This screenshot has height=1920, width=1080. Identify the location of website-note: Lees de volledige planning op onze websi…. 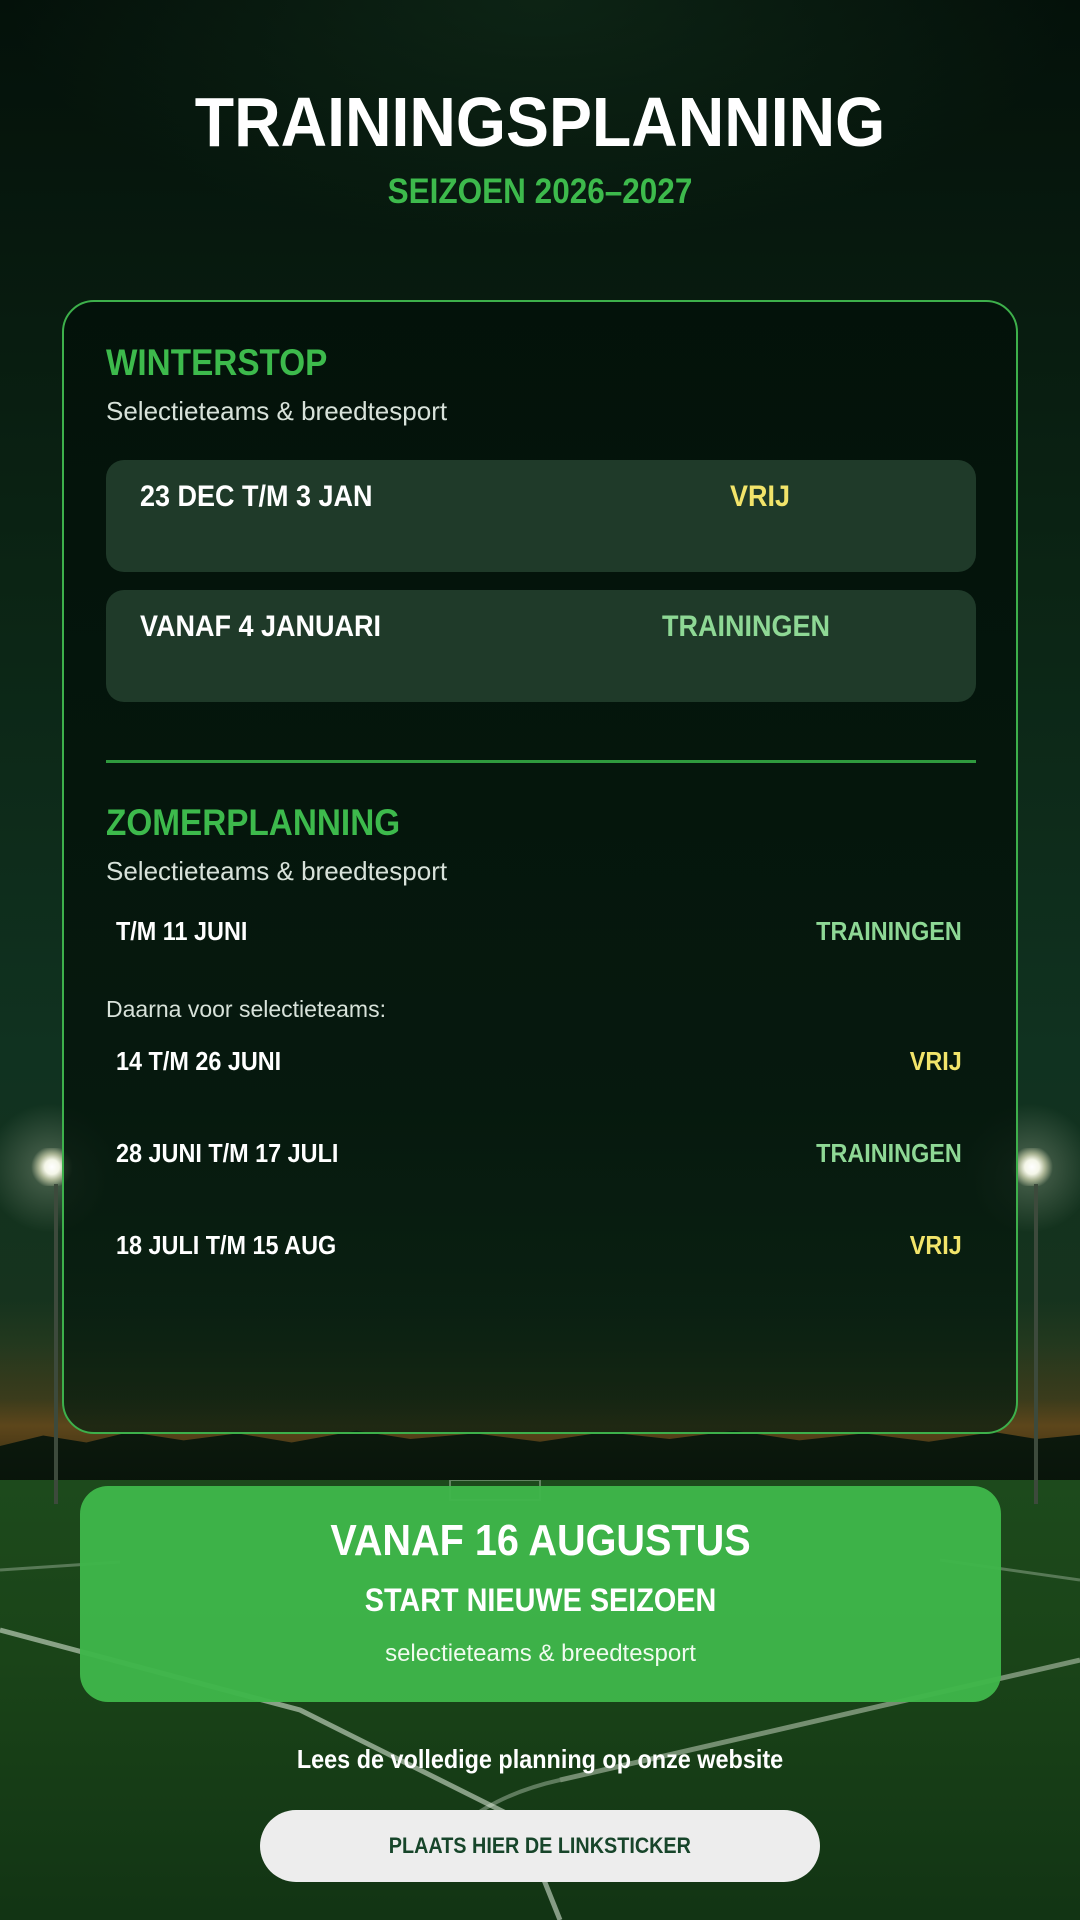
(540, 1759).